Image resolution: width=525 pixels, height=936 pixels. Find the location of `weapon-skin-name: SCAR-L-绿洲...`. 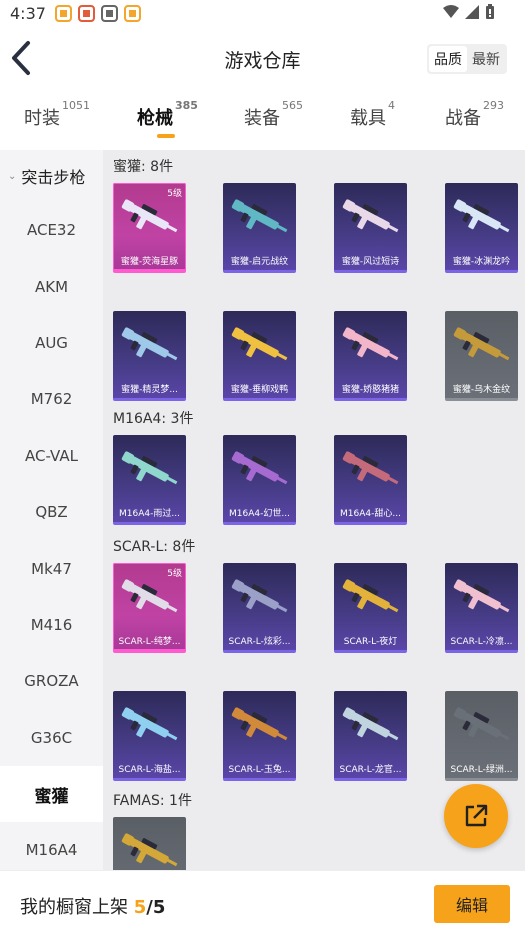

weapon-skin-name: SCAR-L-绿洲... is located at coordinates (481, 770).